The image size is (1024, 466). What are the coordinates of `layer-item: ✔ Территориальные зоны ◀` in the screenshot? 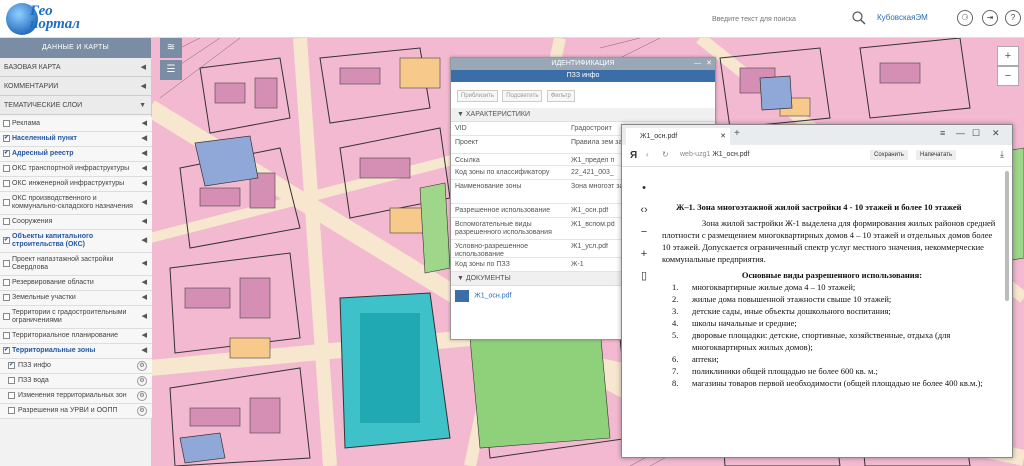 It's located at (76, 351).